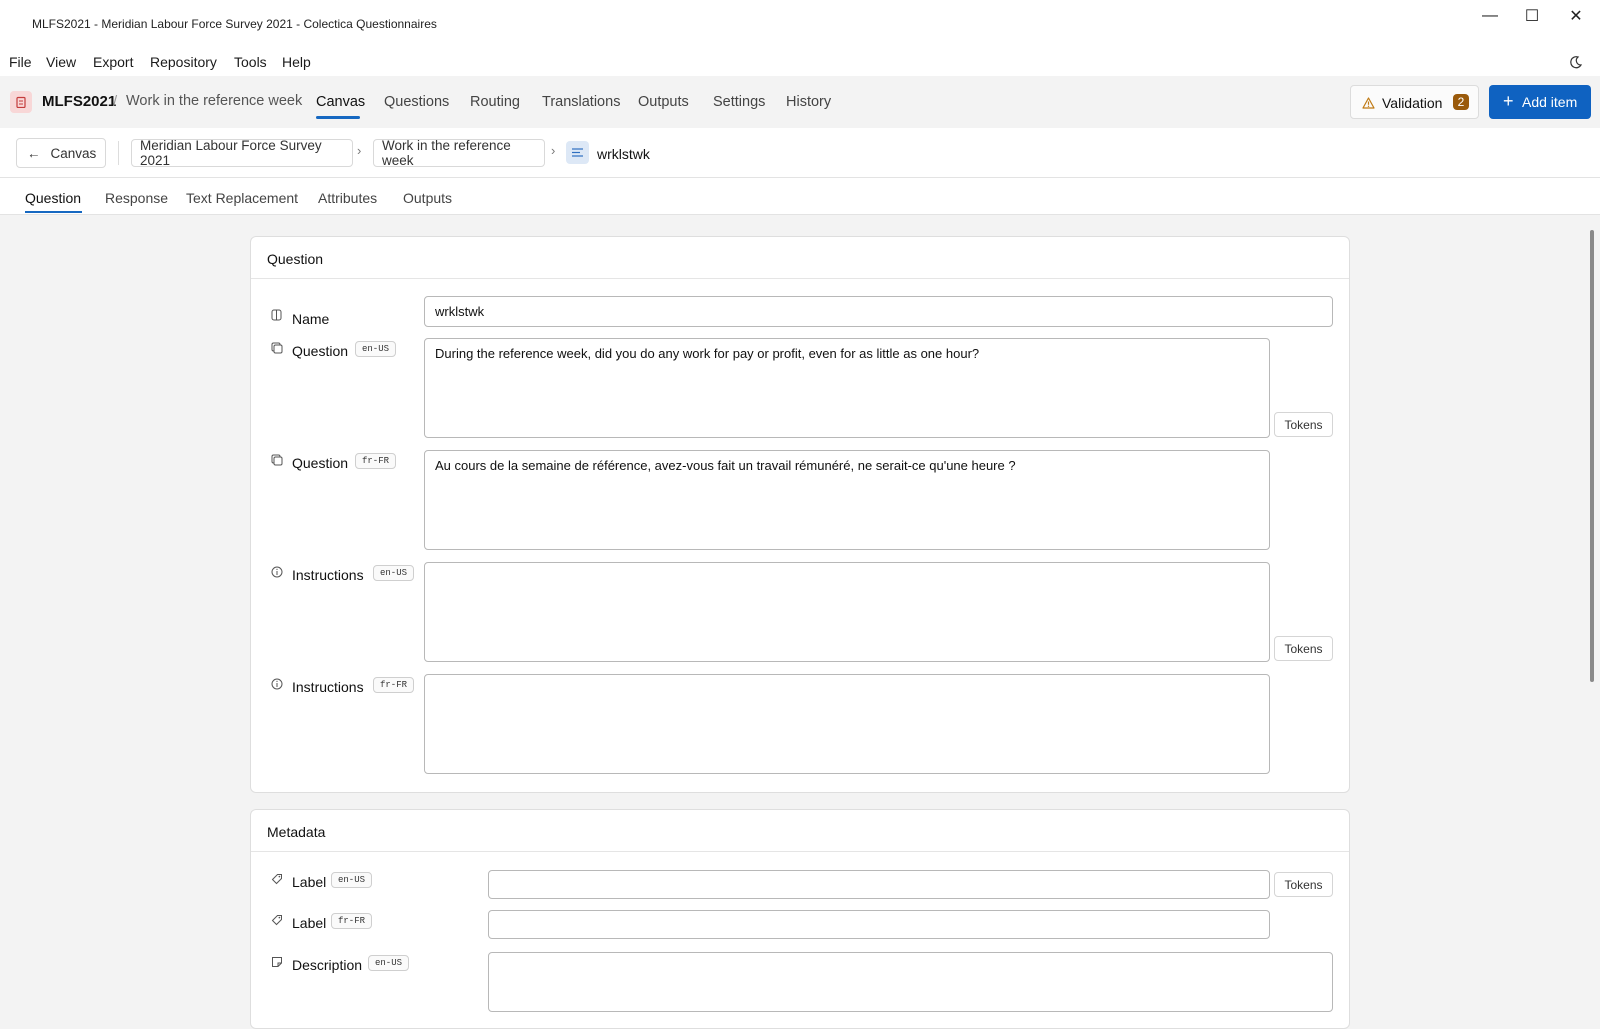  I want to click on menu-export: Export, so click(113, 62).